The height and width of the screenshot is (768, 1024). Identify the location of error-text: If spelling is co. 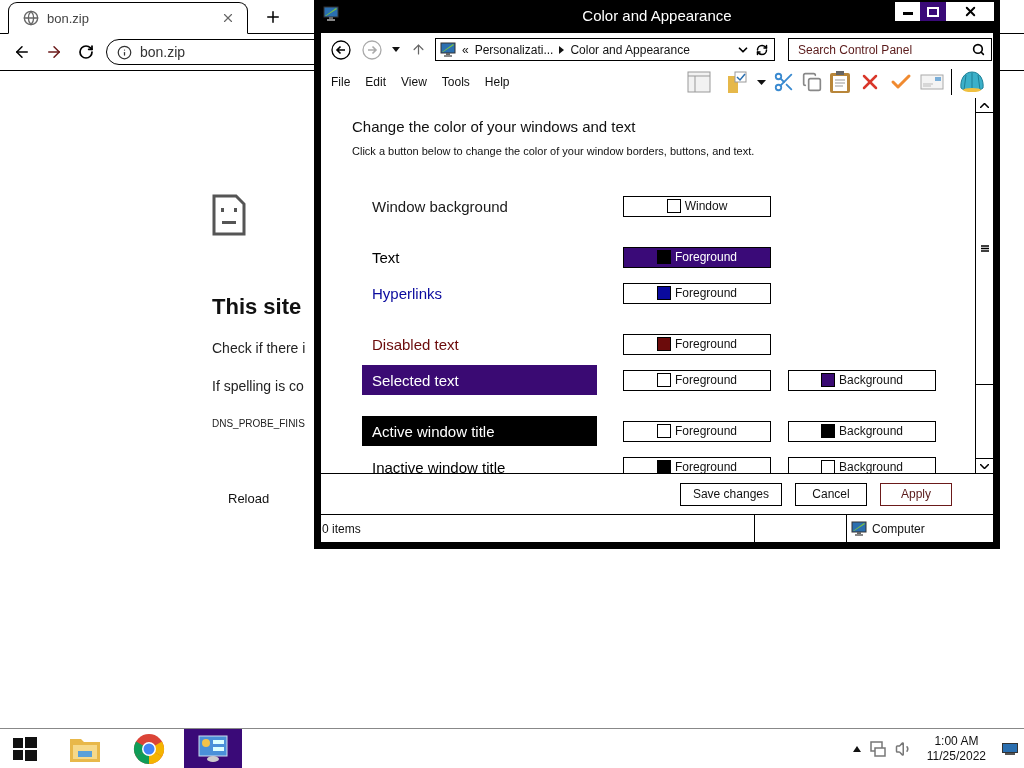
(258, 386).